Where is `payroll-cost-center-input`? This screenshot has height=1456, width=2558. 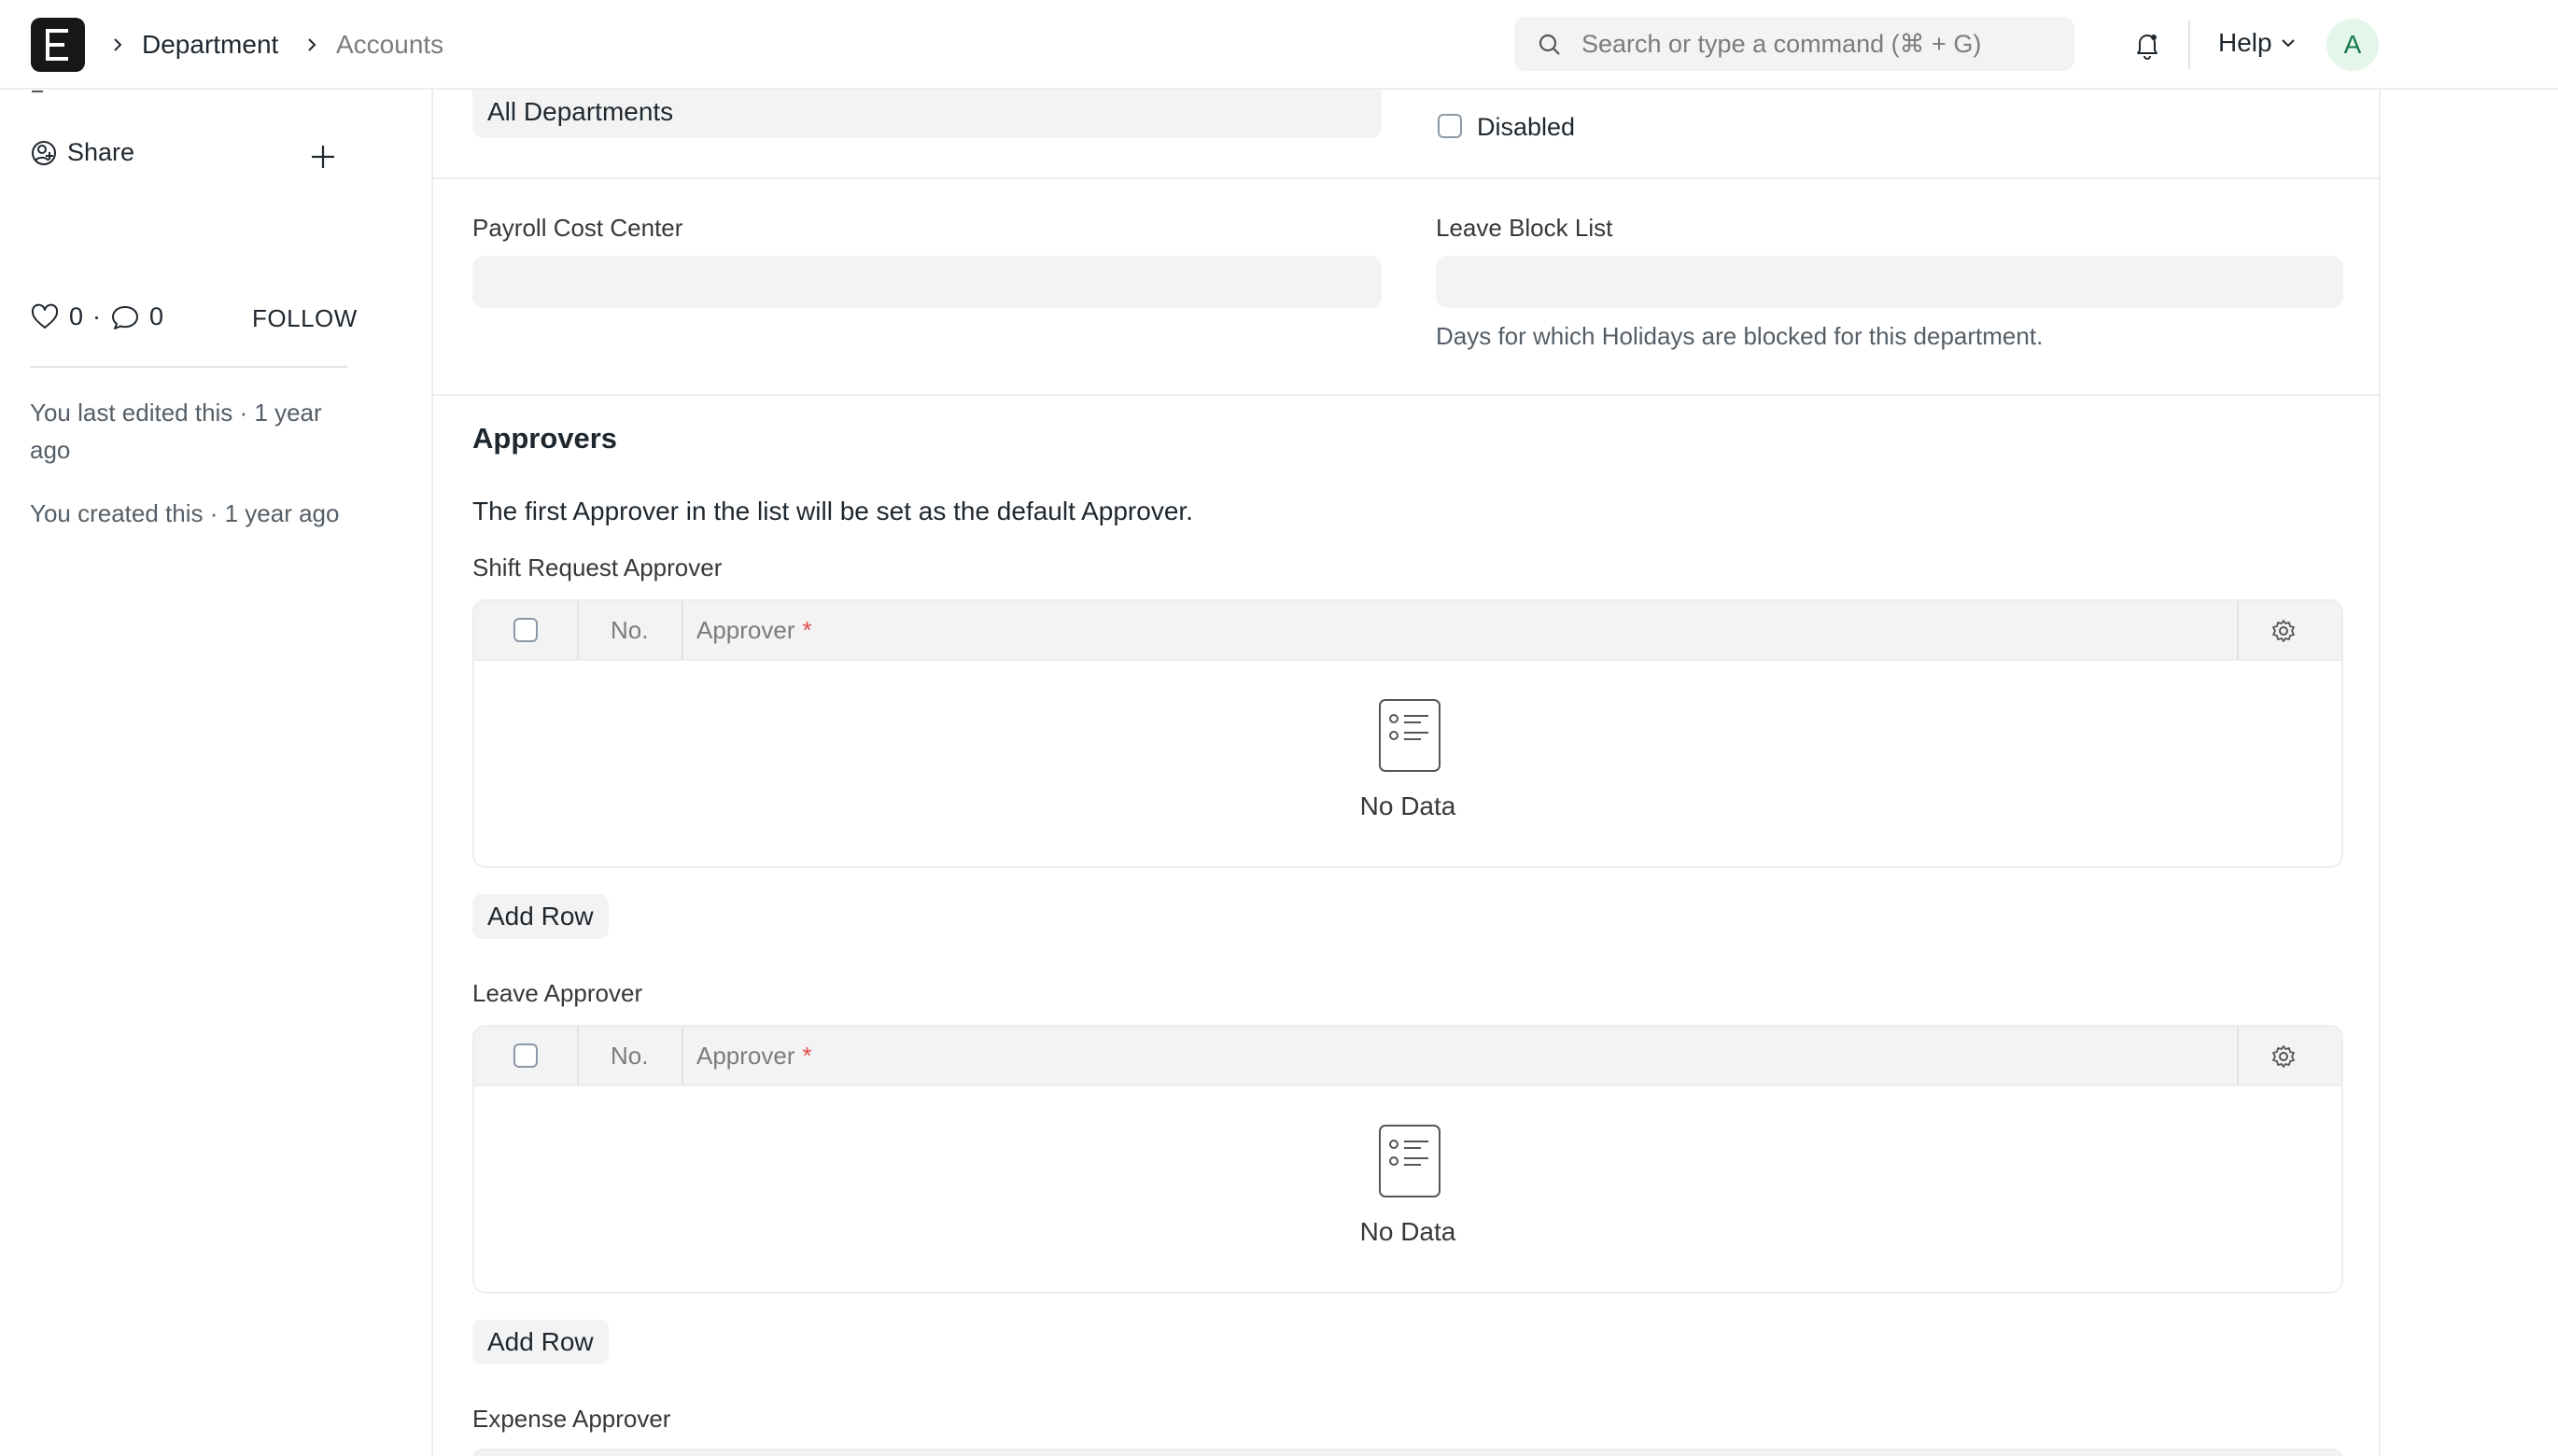
payroll-cost-center-input is located at coordinates (927, 282).